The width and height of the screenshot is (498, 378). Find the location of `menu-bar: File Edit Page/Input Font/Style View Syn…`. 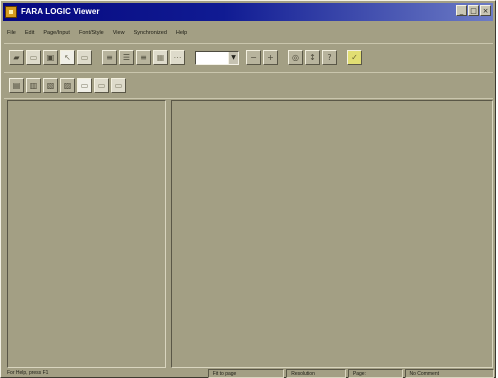

menu-bar: File Edit Page/Input Font/Style View Syn… is located at coordinates (97, 33).